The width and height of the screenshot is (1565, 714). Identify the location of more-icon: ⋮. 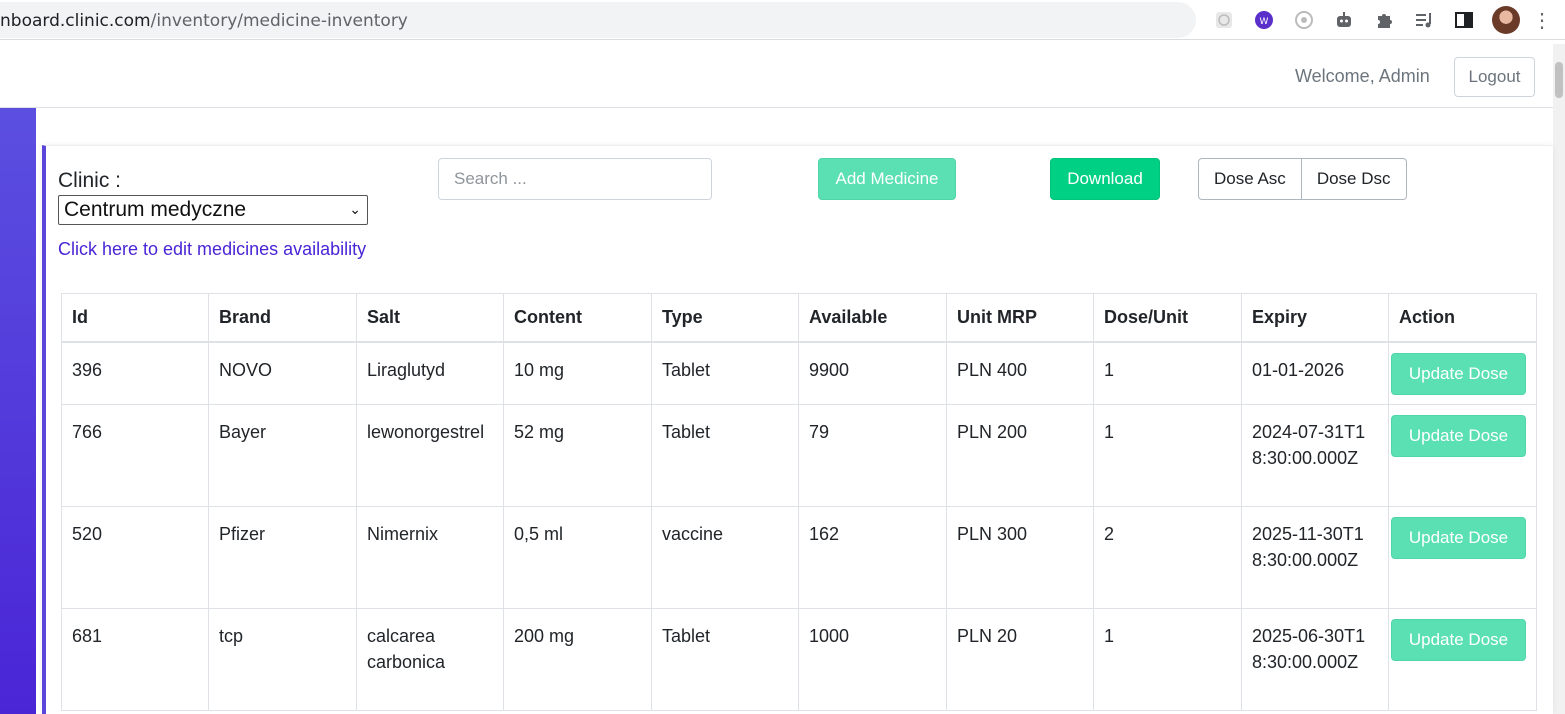
(1542, 20).